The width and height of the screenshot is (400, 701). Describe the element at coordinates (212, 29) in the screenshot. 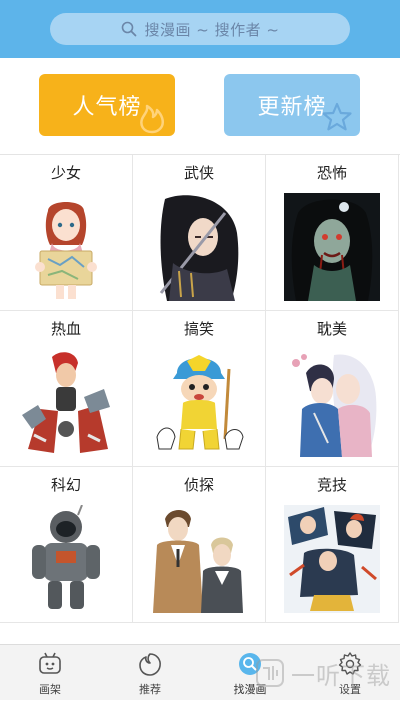

I see `search-placeholder: 搜漫画 ~ 搜作者 ~` at that location.